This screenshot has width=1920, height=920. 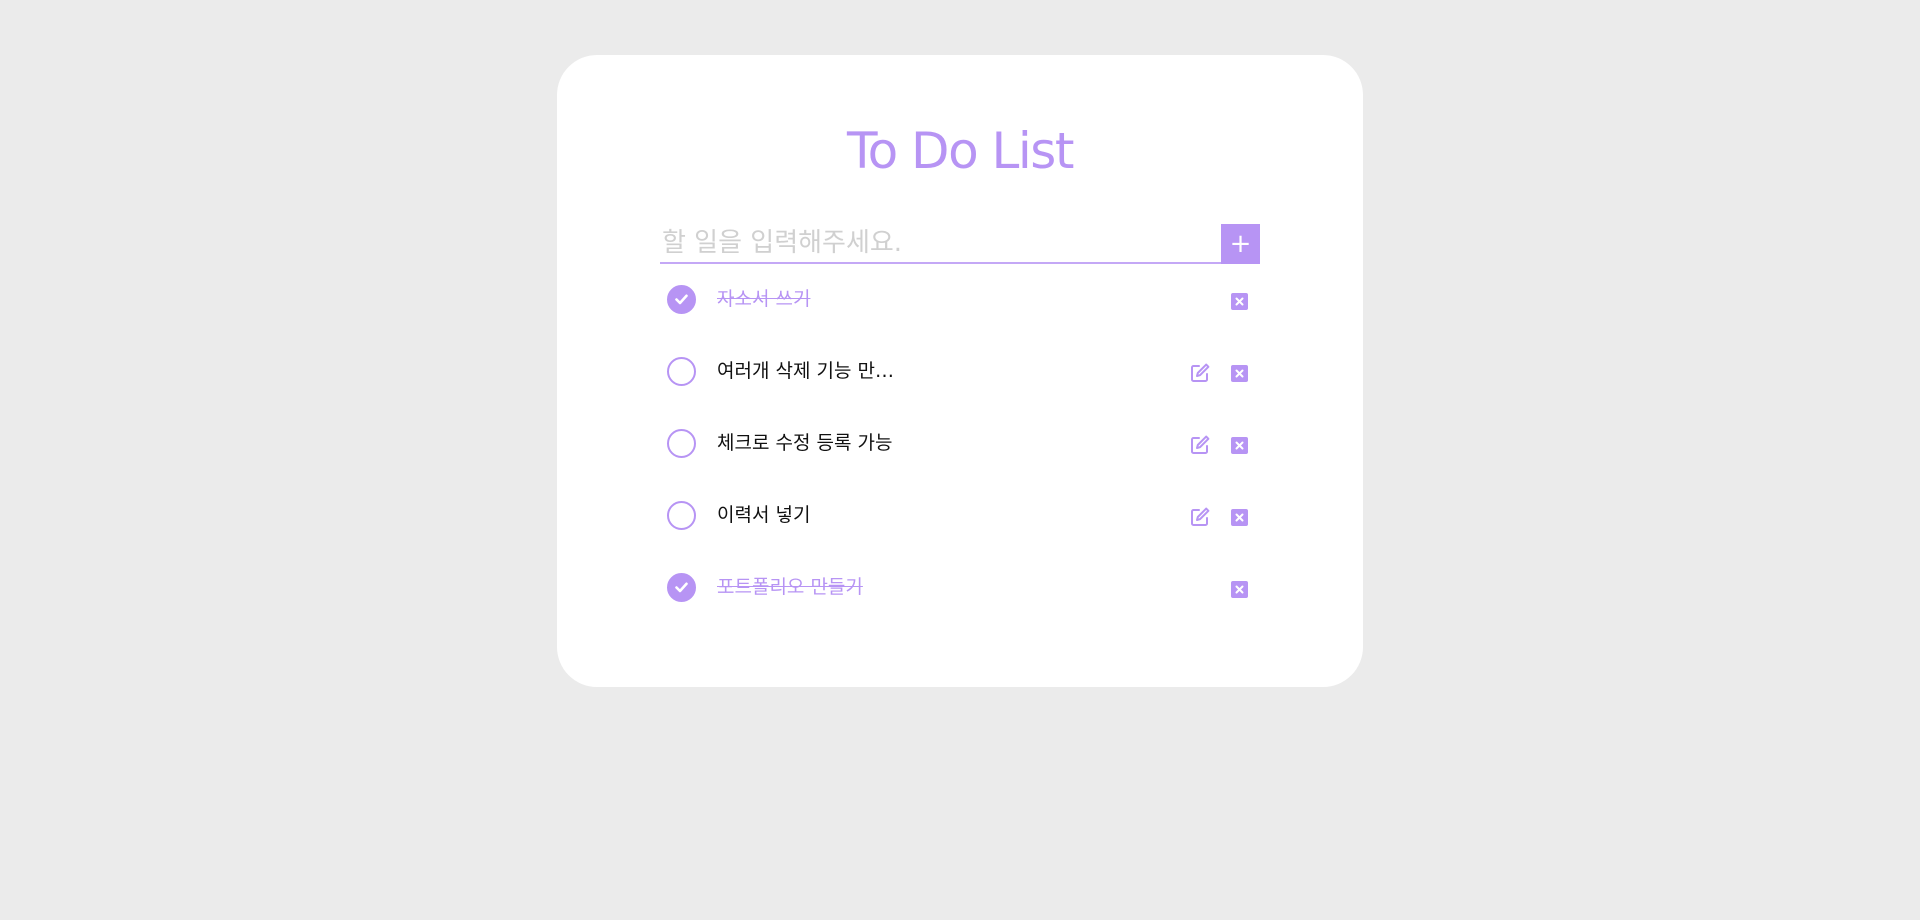 What do you see at coordinates (1240, 244) in the screenshot?
I see `add-button: +` at bounding box center [1240, 244].